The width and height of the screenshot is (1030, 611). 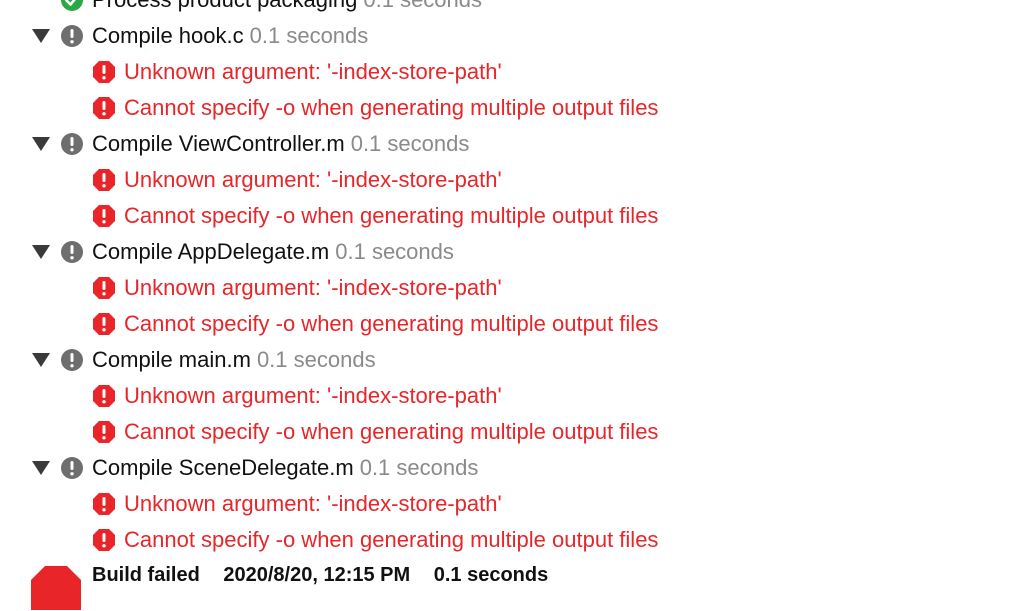 I want to click on log-group-name: Compile SceneDelegate.m, so click(x=223, y=467).